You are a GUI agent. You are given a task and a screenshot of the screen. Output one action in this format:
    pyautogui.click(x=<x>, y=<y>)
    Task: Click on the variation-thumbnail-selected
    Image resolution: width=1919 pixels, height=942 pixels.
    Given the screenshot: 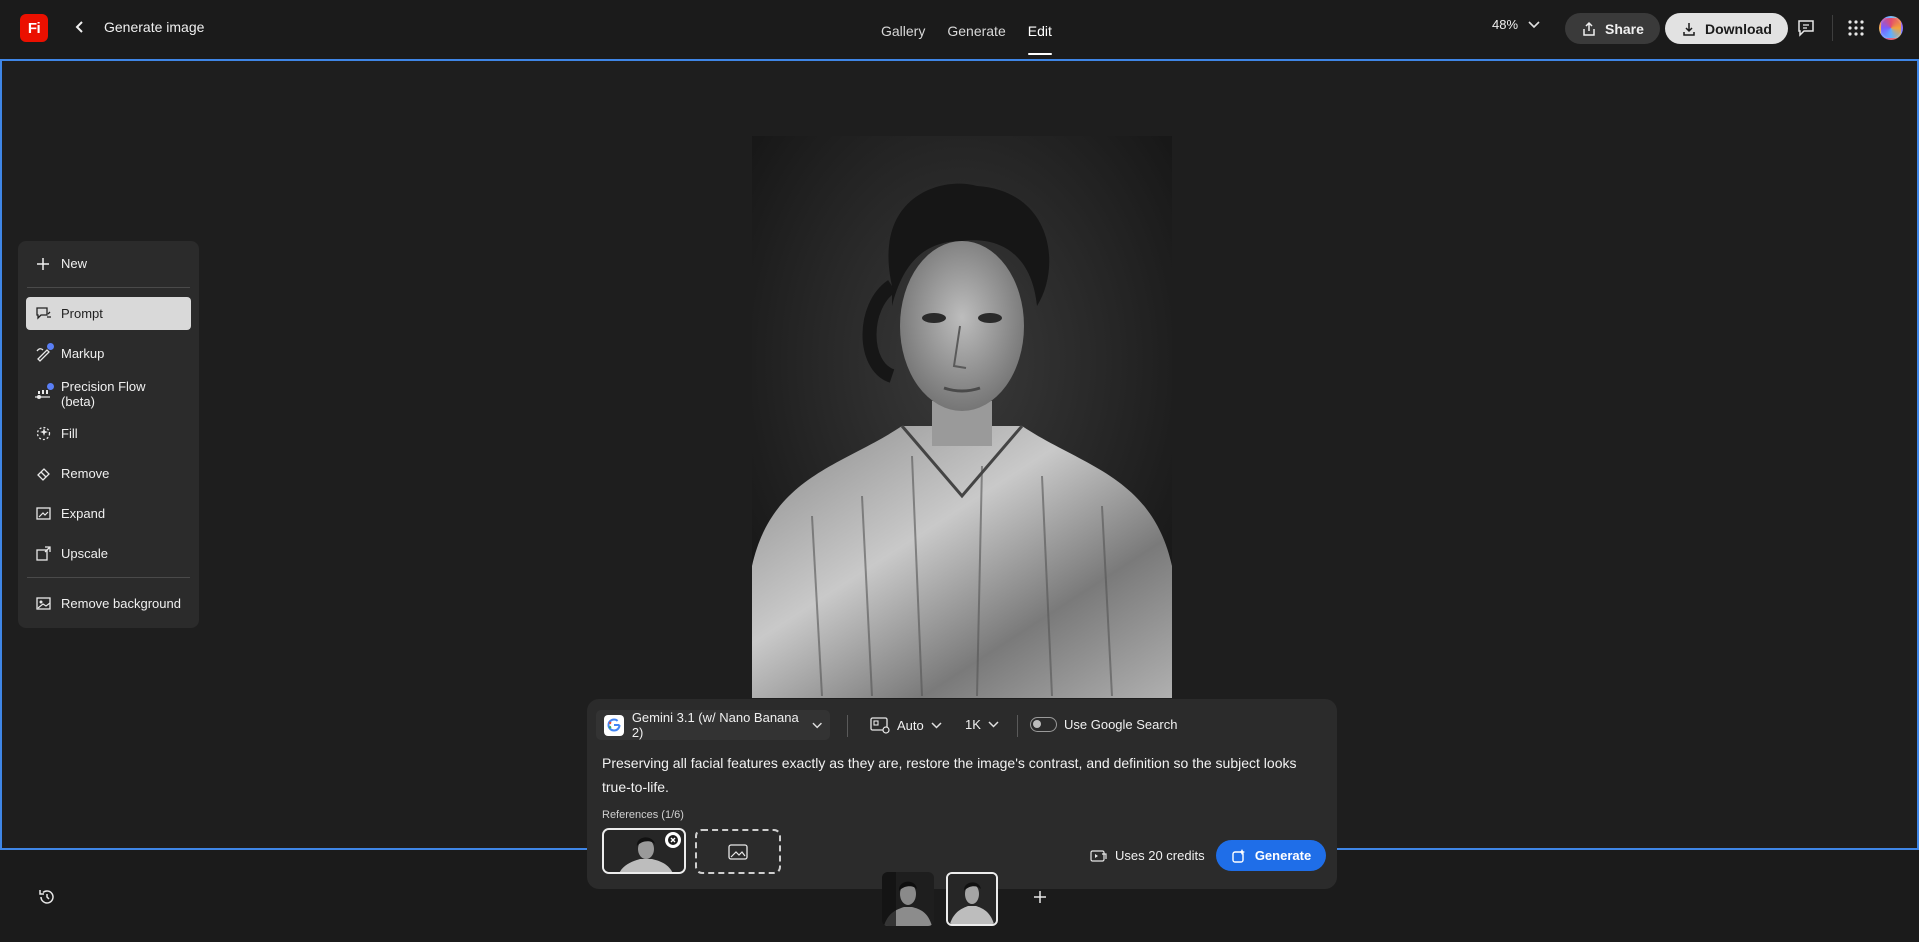 What is the action you would take?
    pyautogui.click(x=972, y=899)
    